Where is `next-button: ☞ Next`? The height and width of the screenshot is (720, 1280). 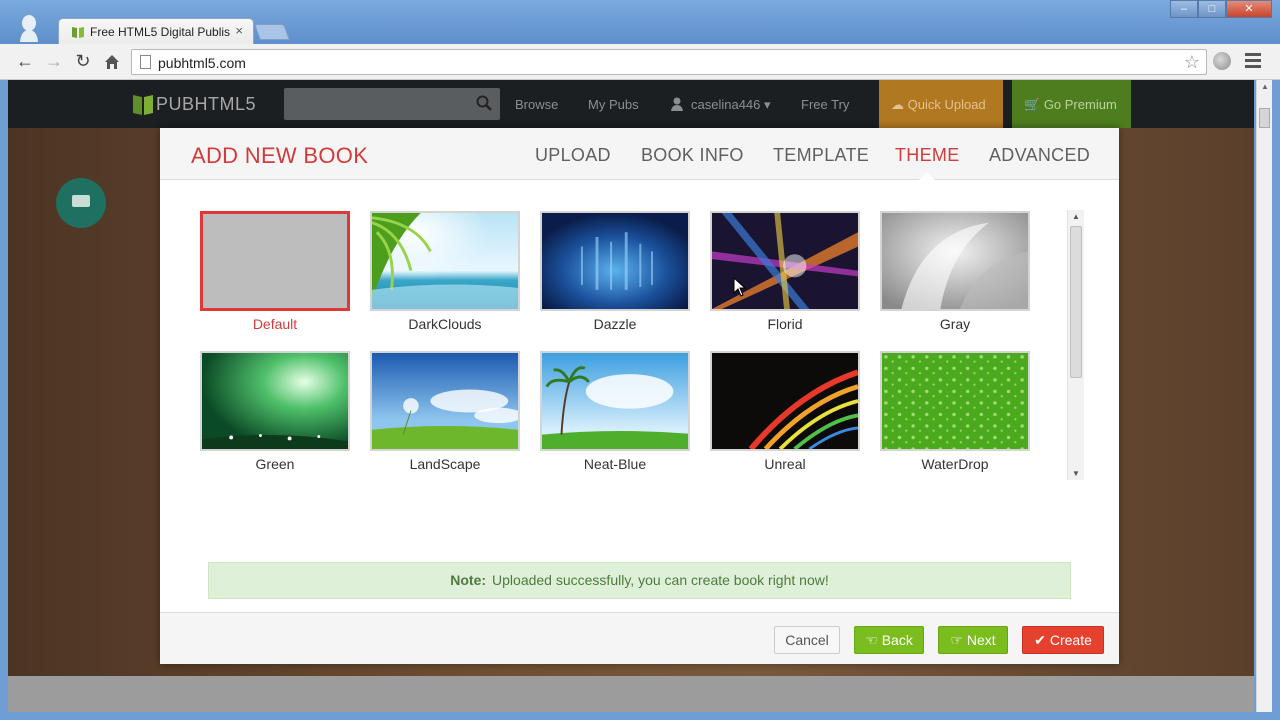
next-button: ☞ Next is located at coordinates (973, 640).